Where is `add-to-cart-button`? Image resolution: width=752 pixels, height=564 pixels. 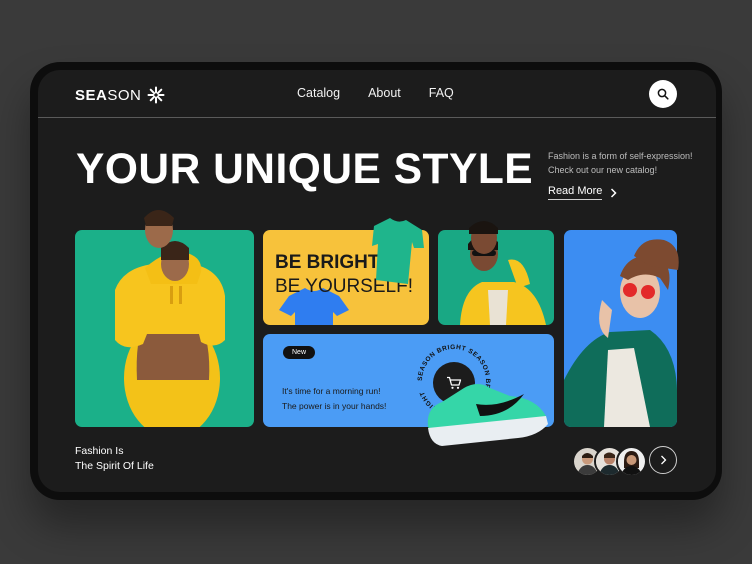
add-to-cart-button is located at coordinates (454, 383).